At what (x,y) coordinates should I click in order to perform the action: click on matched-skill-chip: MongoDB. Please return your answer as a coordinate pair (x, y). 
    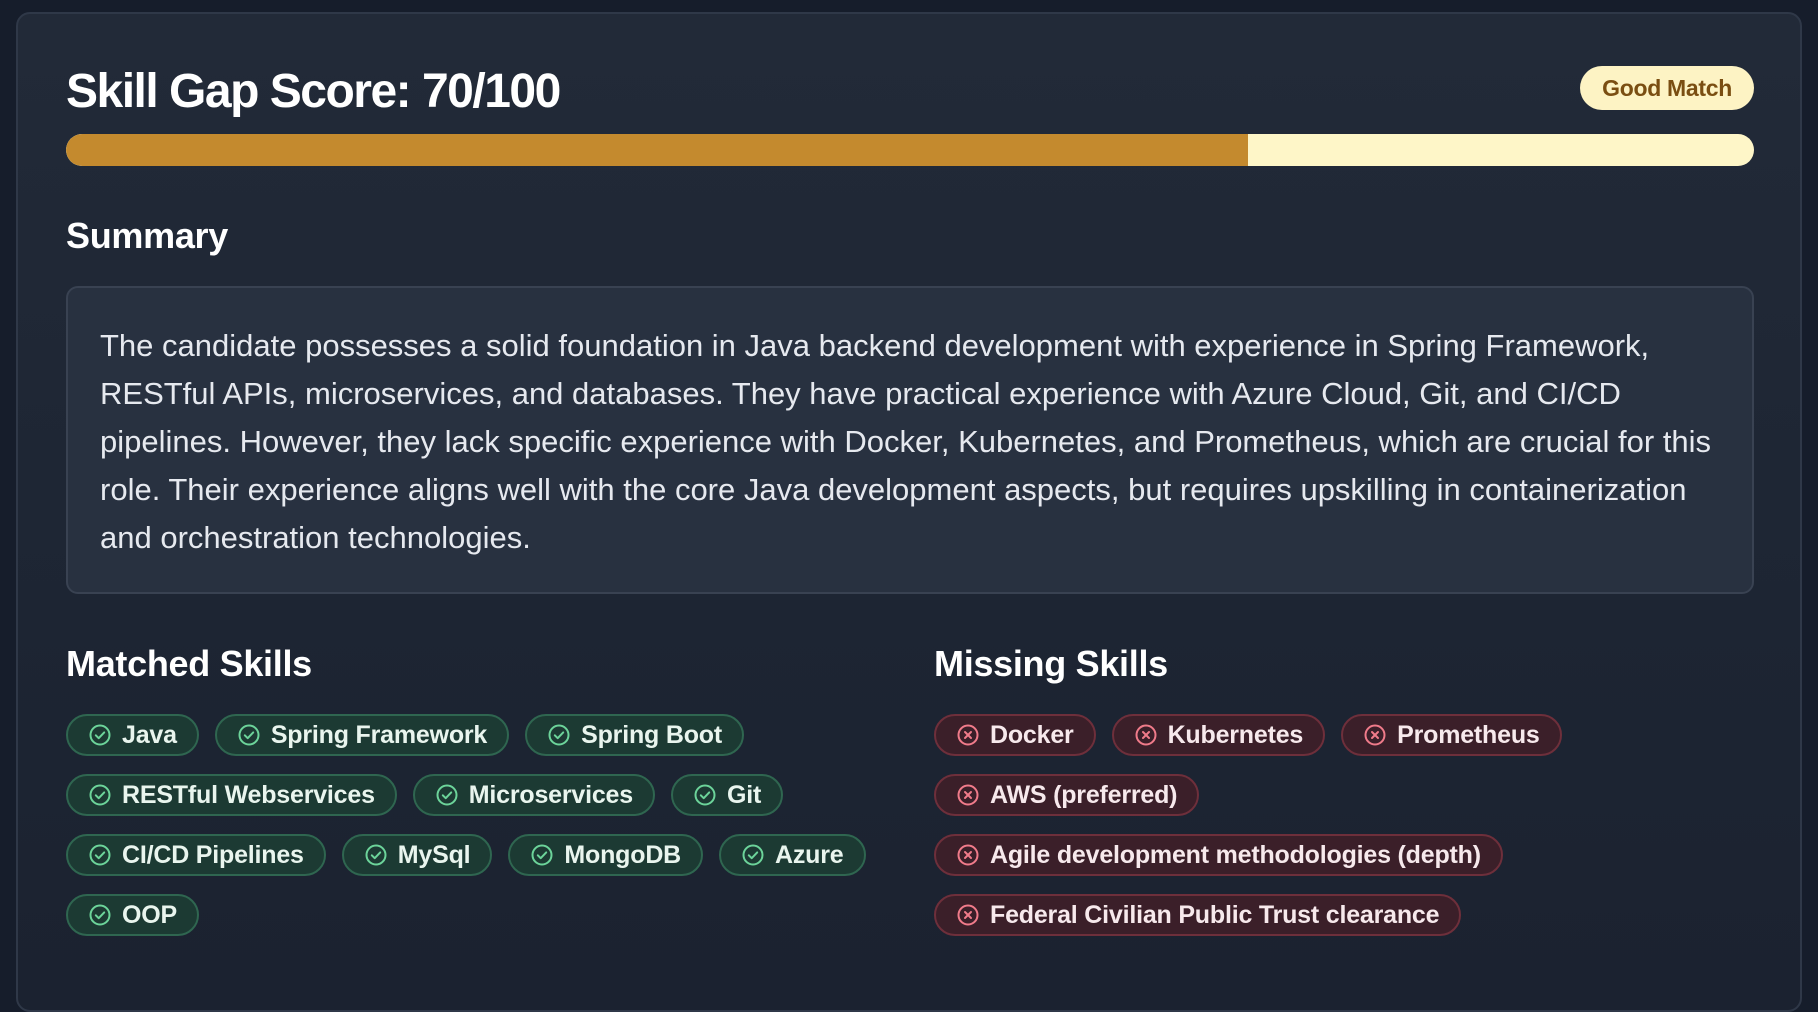
    Looking at the image, I should click on (606, 855).